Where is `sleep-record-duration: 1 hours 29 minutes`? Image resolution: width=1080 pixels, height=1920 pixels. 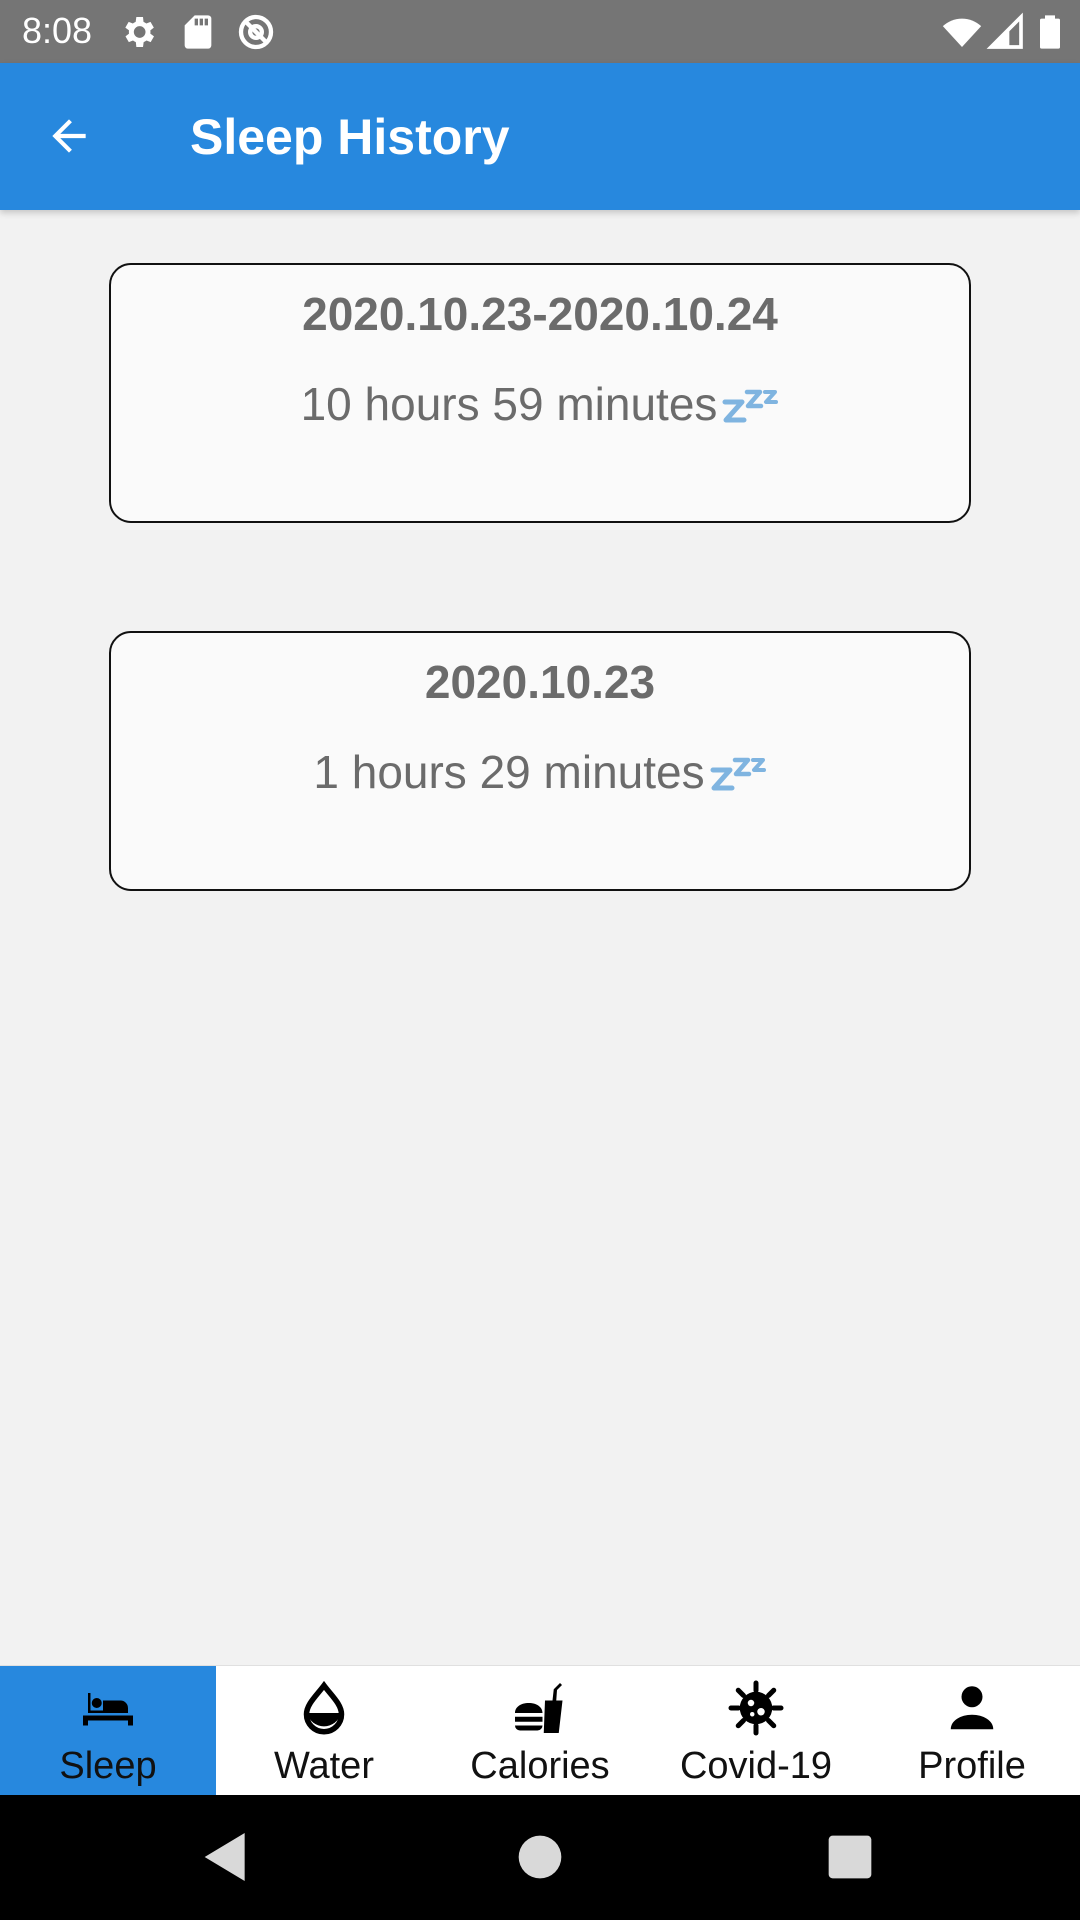
sleep-record-duration: 1 hours 29 minutes is located at coordinates (540, 772).